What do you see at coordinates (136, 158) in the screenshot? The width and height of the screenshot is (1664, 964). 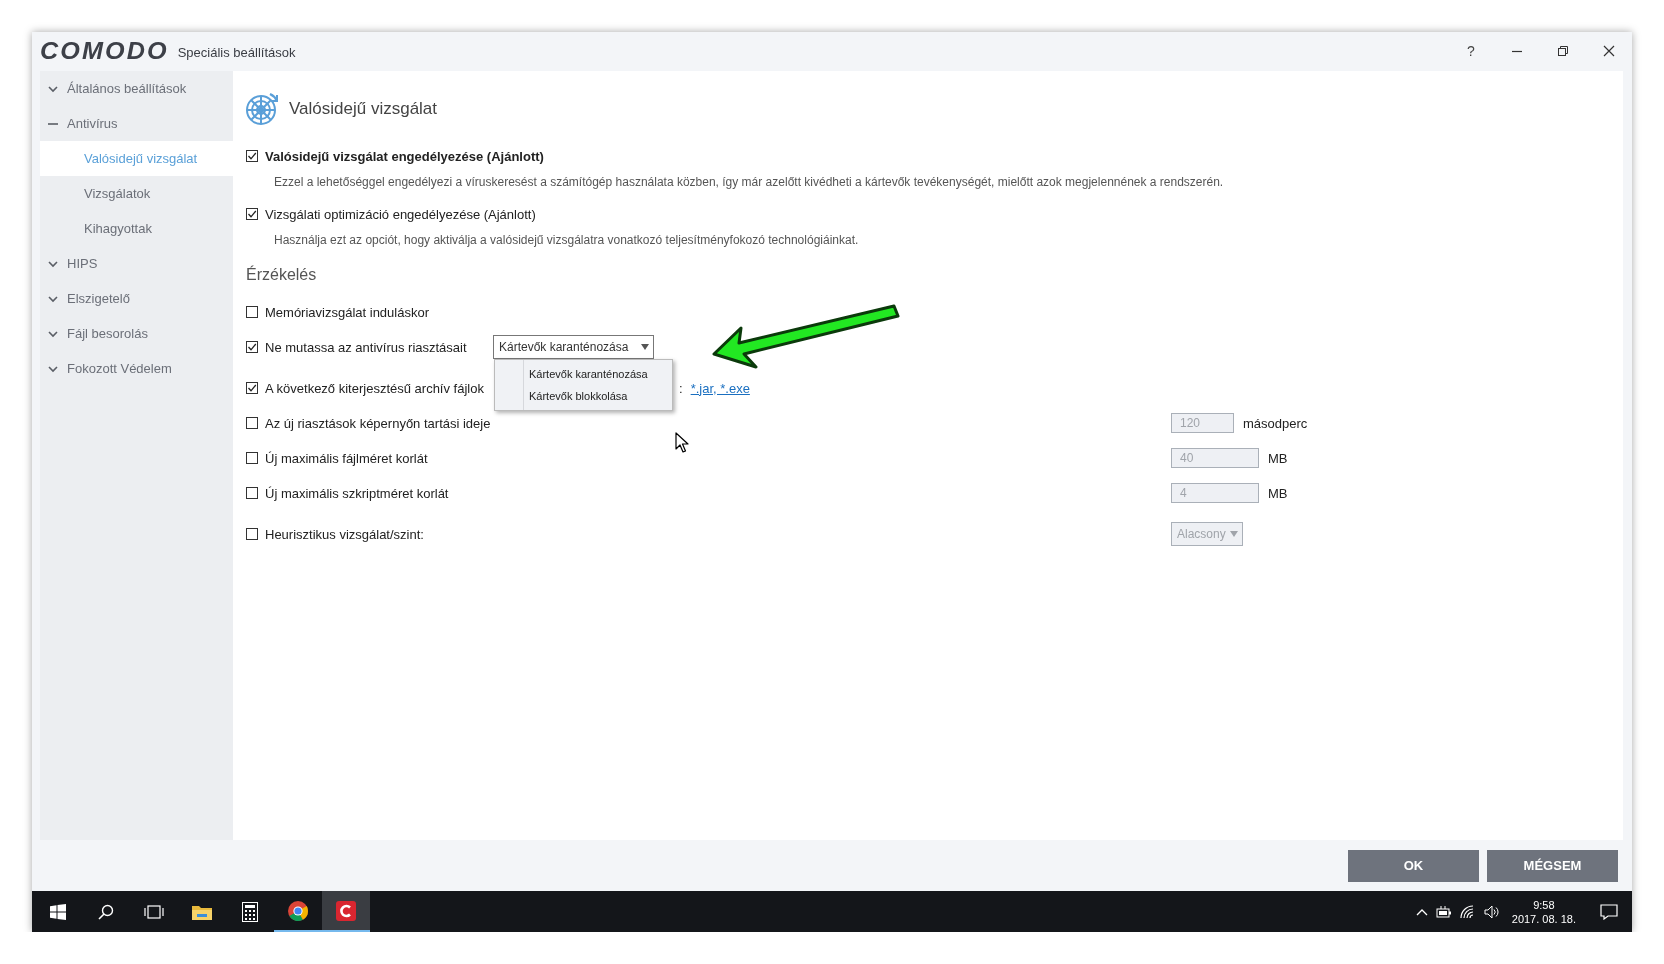 I see `sidebar-item: Valósidejű vizsgálat` at bounding box center [136, 158].